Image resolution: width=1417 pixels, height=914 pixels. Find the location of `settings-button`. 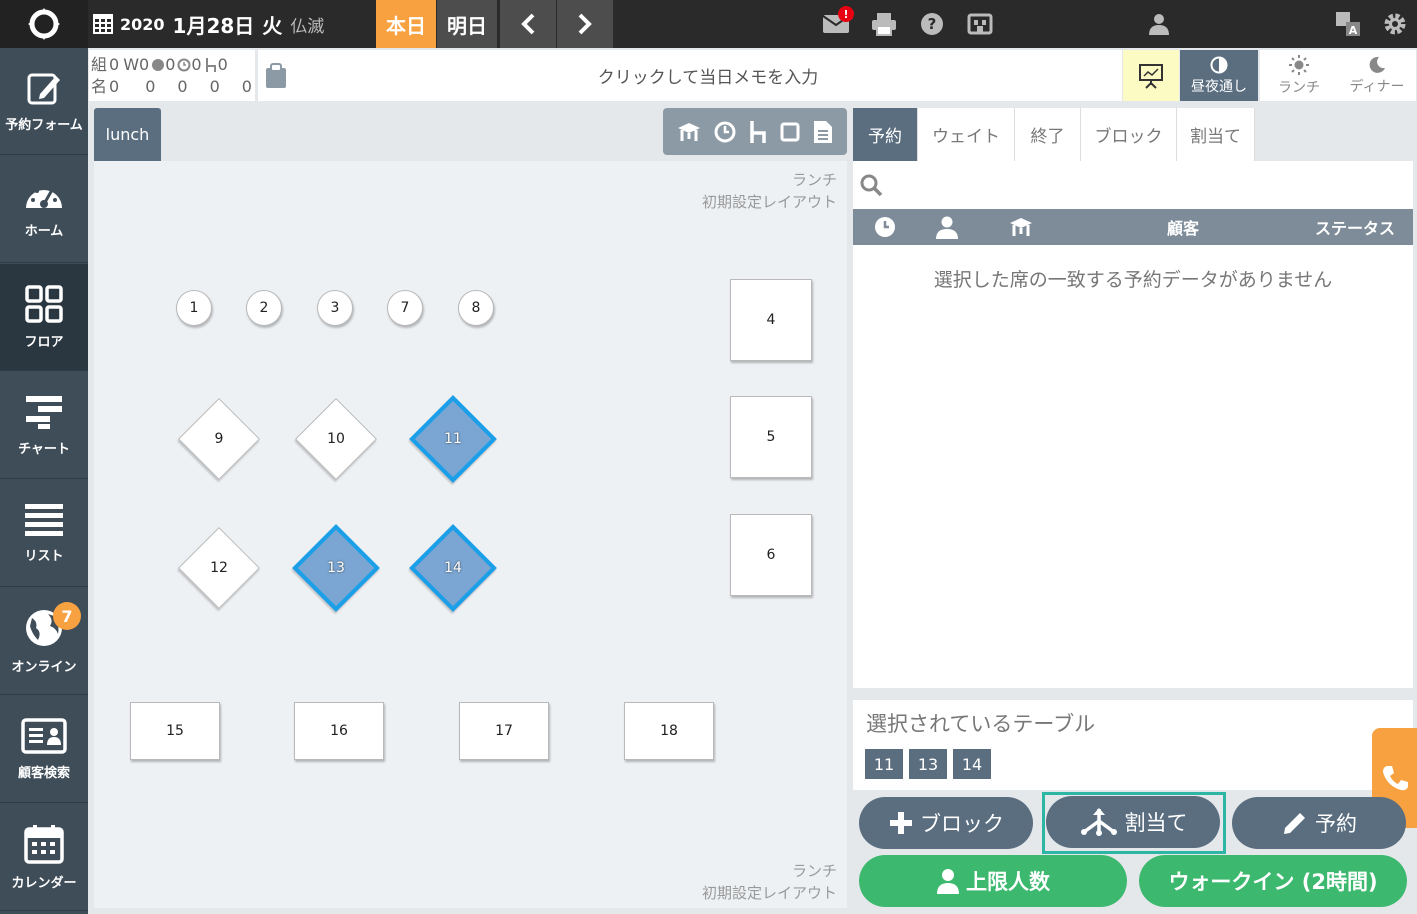

settings-button is located at coordinates (1395, 24).